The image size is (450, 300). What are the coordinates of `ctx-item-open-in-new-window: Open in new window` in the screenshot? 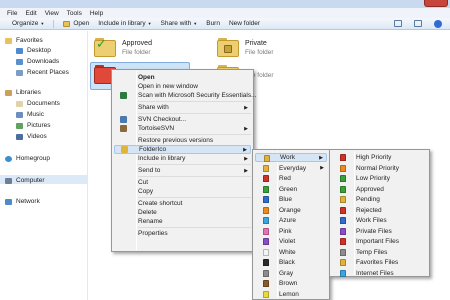 It's located at (182, 86).